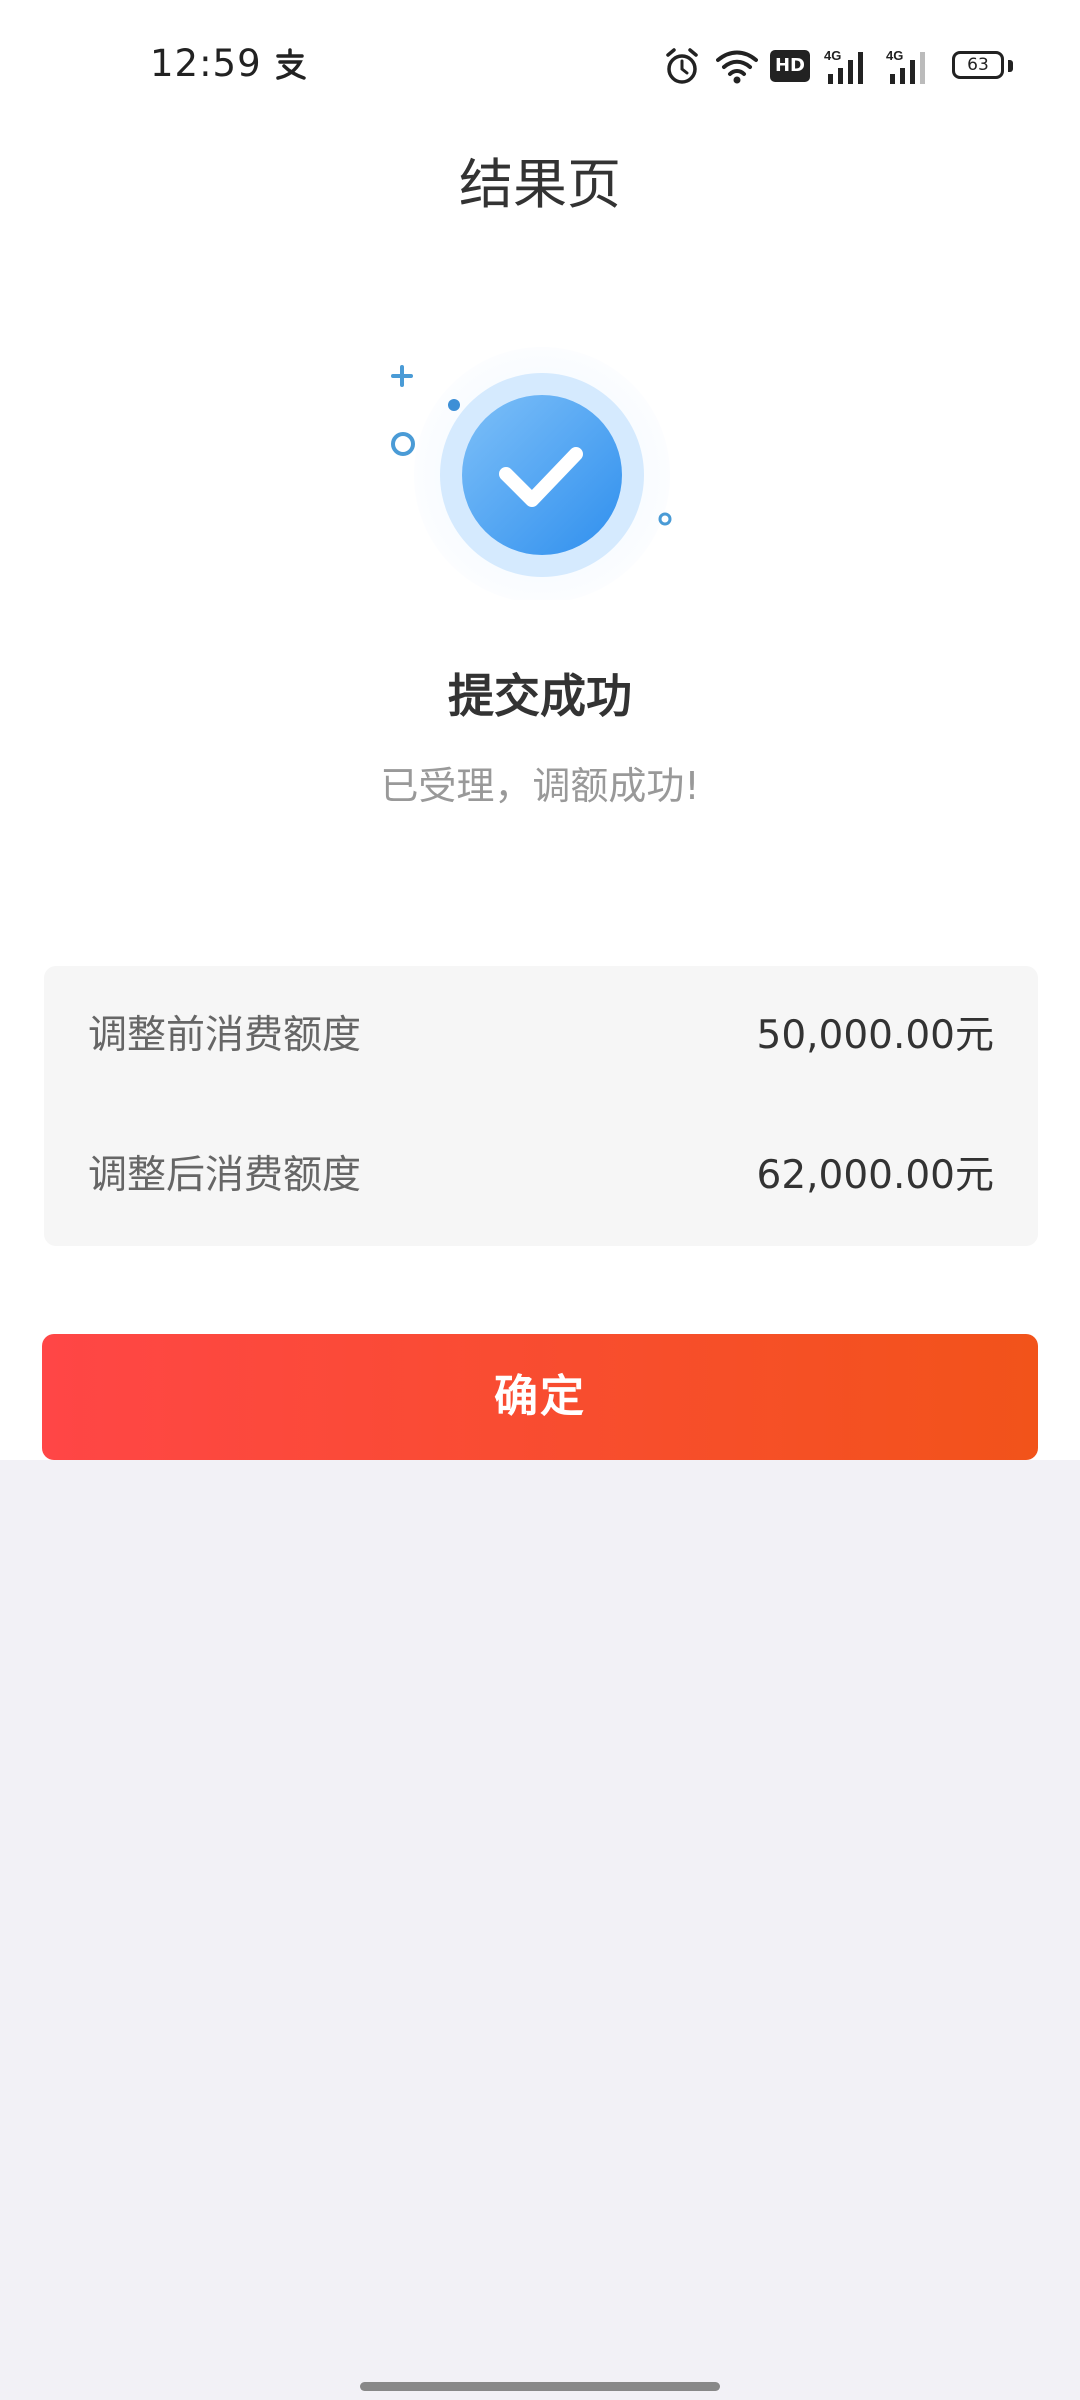 This screenshot has width=1080, height=2400. I want to click on check-circle-icon, so click(531, 473).